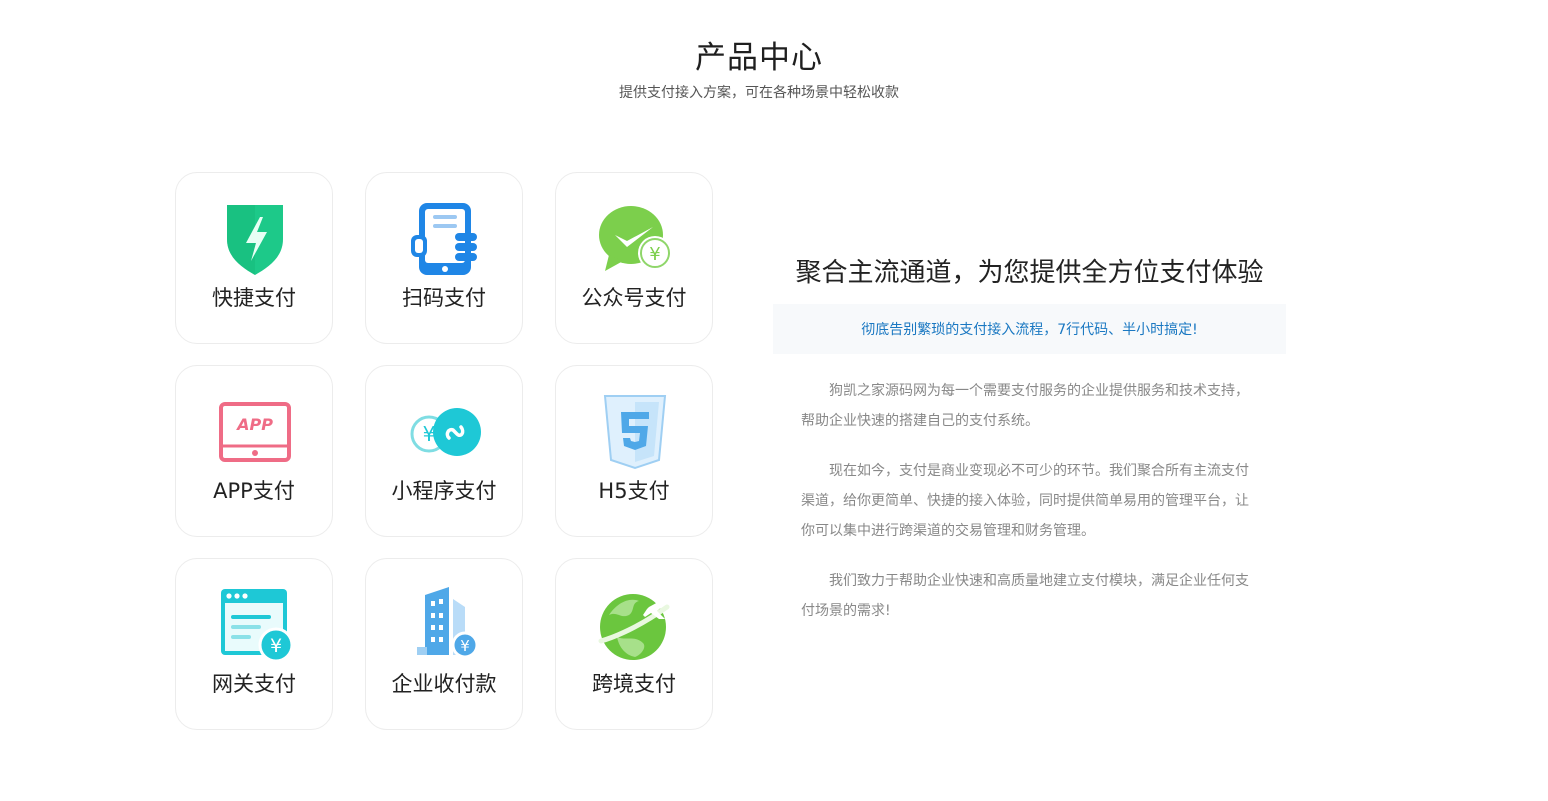 Image resolution: width=1548 pixels, height=801 pixels. Describe the element at coordinates (444, 684) in the screenshot. I see `product-label: 企业收付款` at that location.